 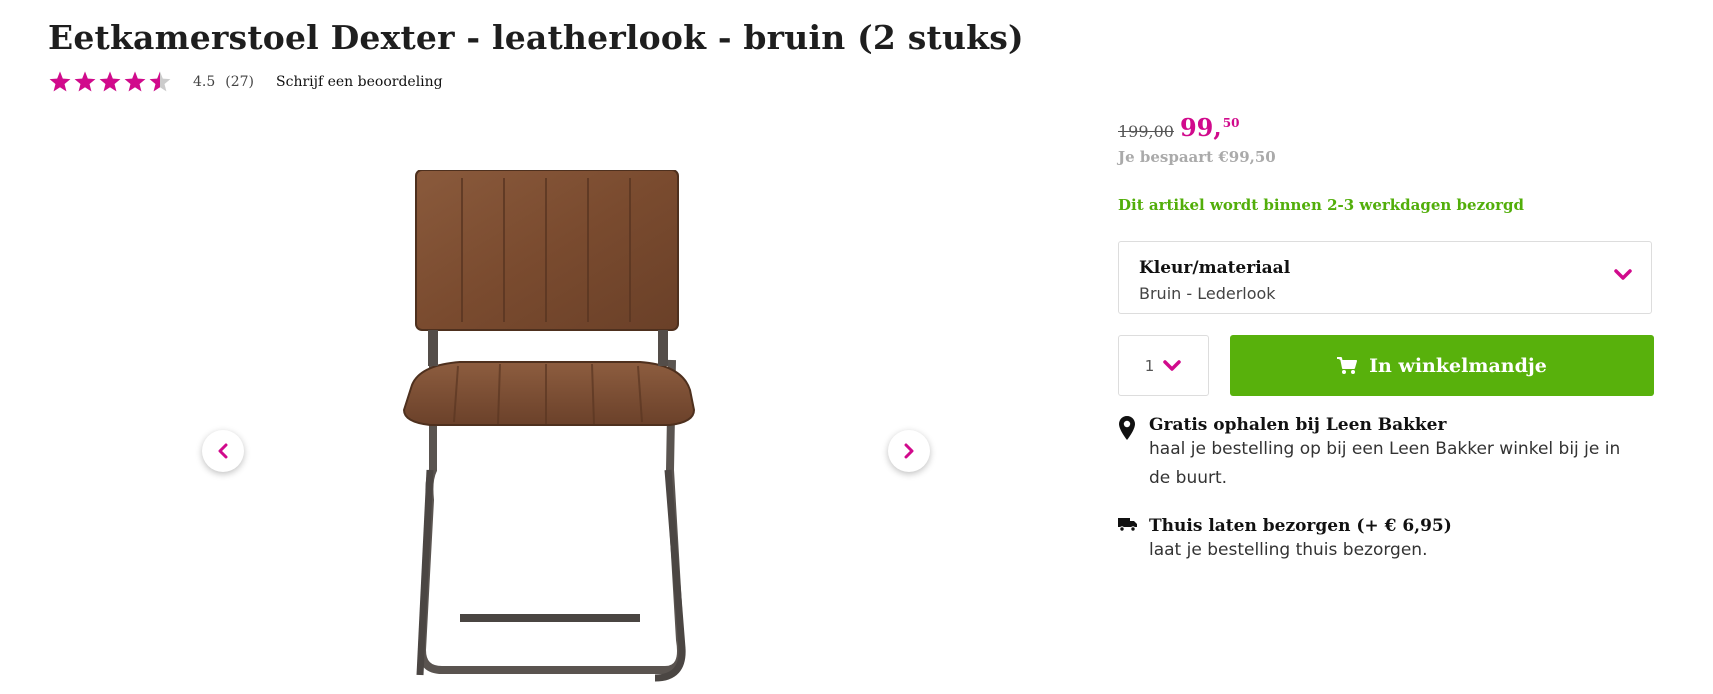 I want to click on map-pin-icon, so click(x=1127, y=428).